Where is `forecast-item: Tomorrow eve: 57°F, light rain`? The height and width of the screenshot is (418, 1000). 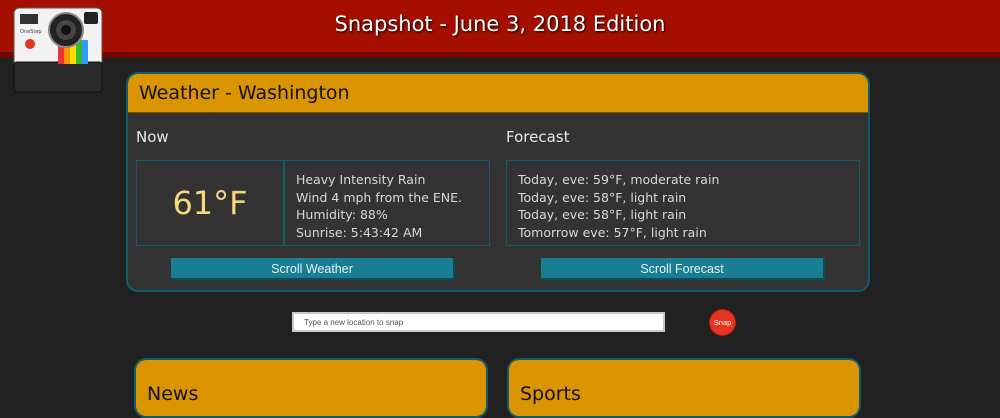
forecast-item: Tomorrow eve: 57°F, light rain is located at coordinates (612, 232).